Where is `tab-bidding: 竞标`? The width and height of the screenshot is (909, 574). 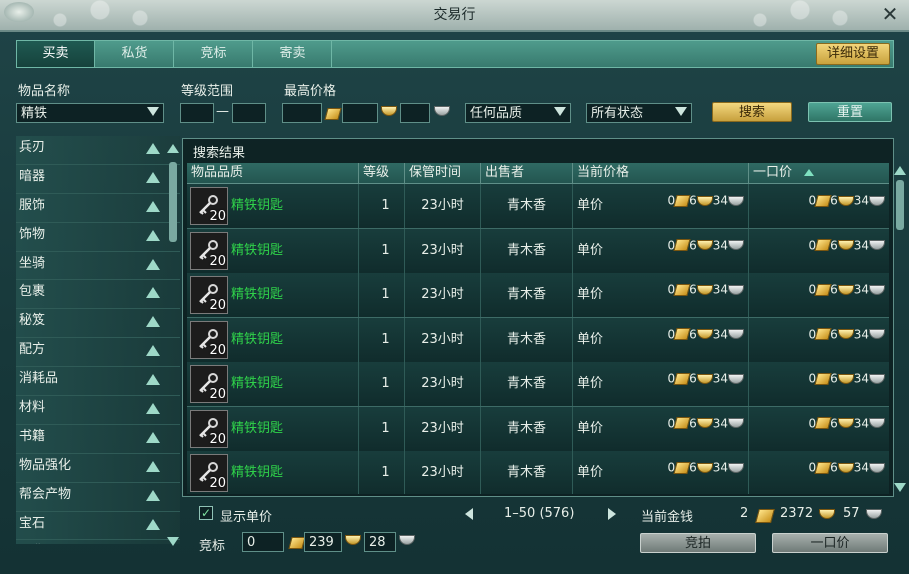
tab-bidding: 竞标 is located at coordinates (214, 54).